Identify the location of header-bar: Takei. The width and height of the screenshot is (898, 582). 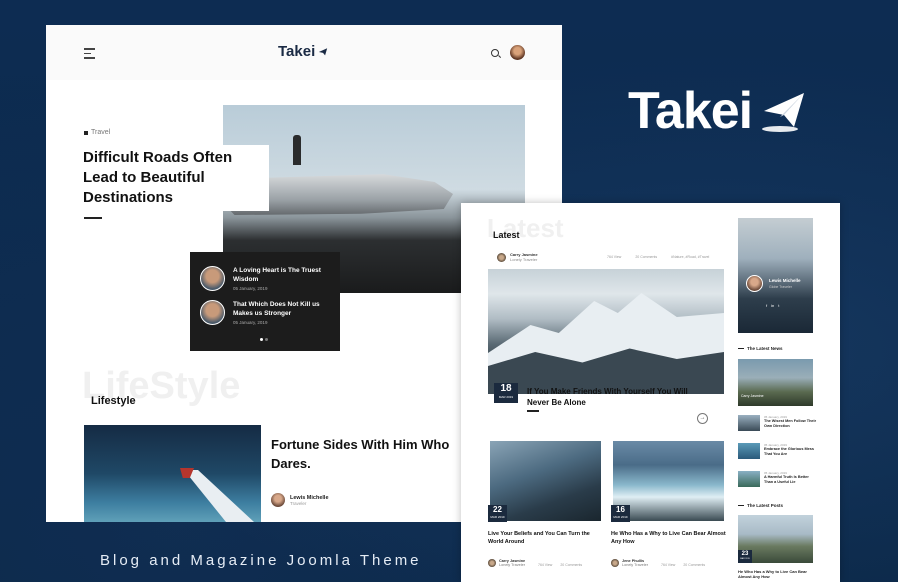
(304, 52).